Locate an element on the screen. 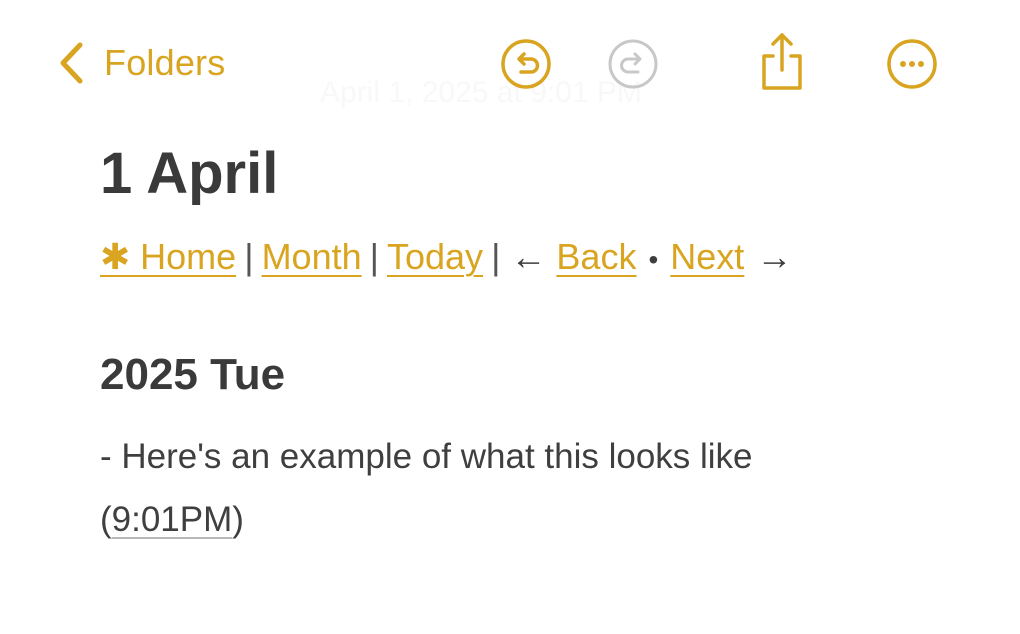 This screenshot has height=634, width=1020. more-icon is located at coordinates (912, 64).